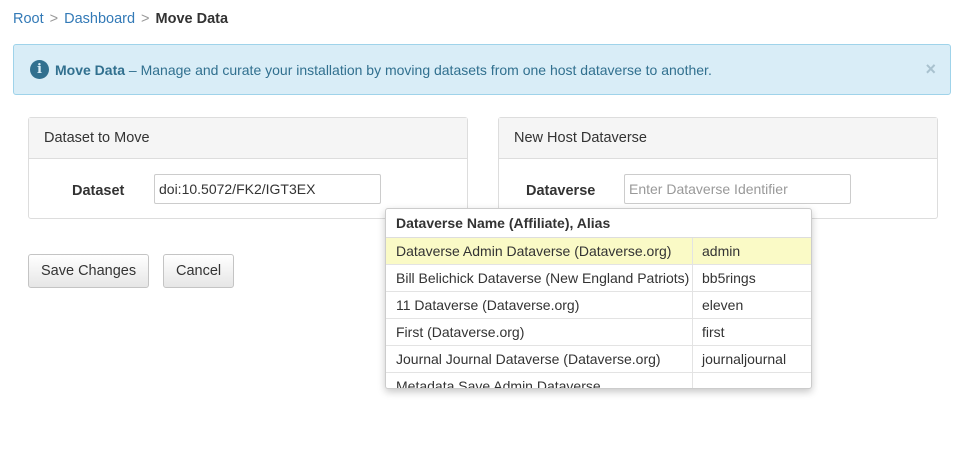 The height and width of the screenshot is (460, 980). I want to click on close-icon: ×, so click(930, 69).